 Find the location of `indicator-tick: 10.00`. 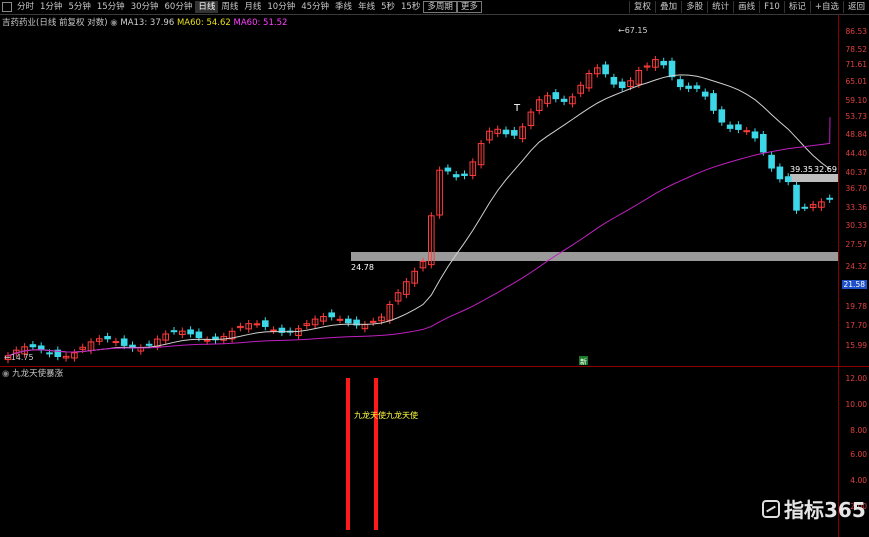

indicator-tick: 10.00 is located at coordinates (856, 404).